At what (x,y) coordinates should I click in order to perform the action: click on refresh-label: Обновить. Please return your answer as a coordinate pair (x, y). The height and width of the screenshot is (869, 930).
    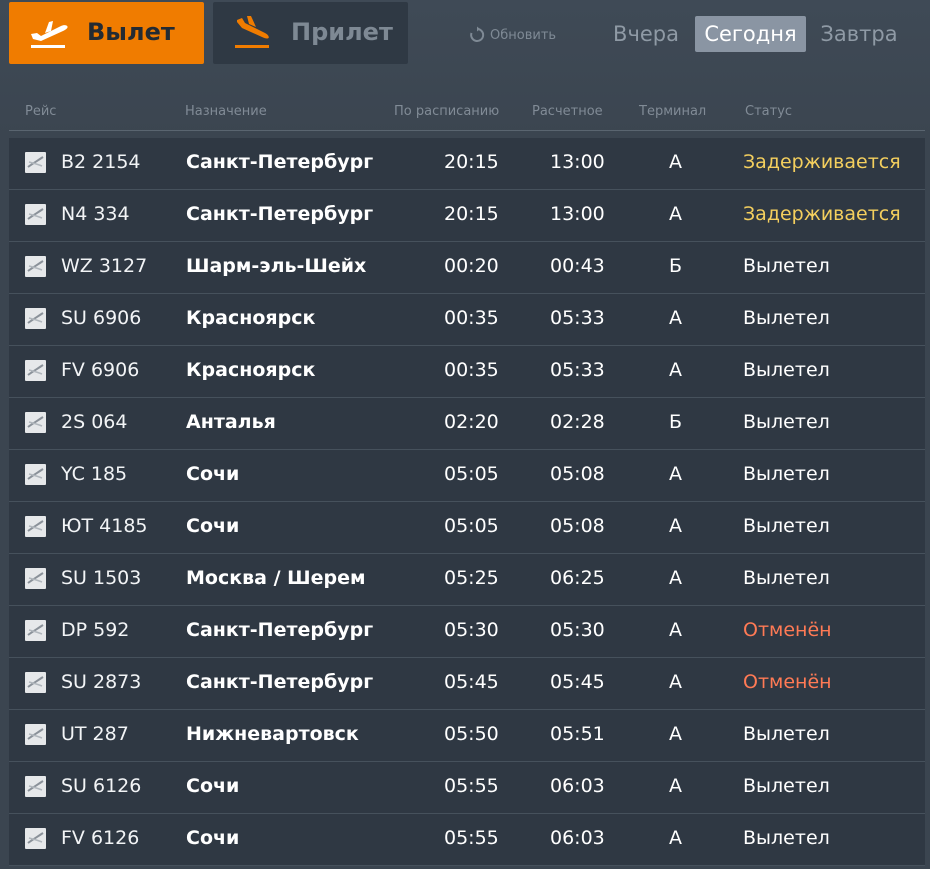
    Looking at the image, I should click on (523, 35).